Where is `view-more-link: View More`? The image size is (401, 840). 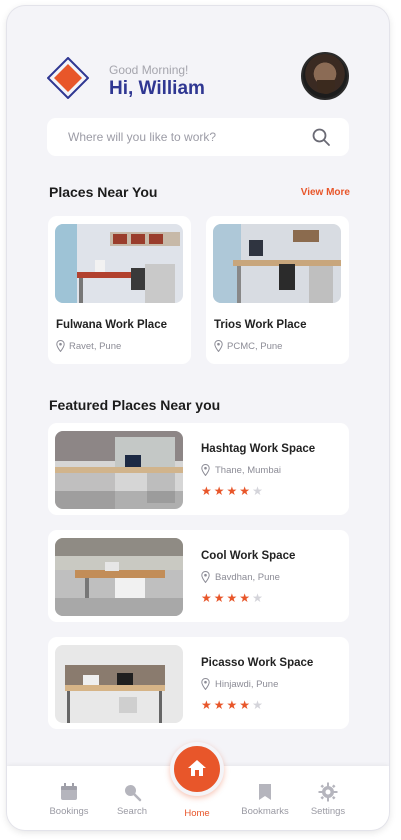 view-more-link: View More is located at coordinates (325, 192).